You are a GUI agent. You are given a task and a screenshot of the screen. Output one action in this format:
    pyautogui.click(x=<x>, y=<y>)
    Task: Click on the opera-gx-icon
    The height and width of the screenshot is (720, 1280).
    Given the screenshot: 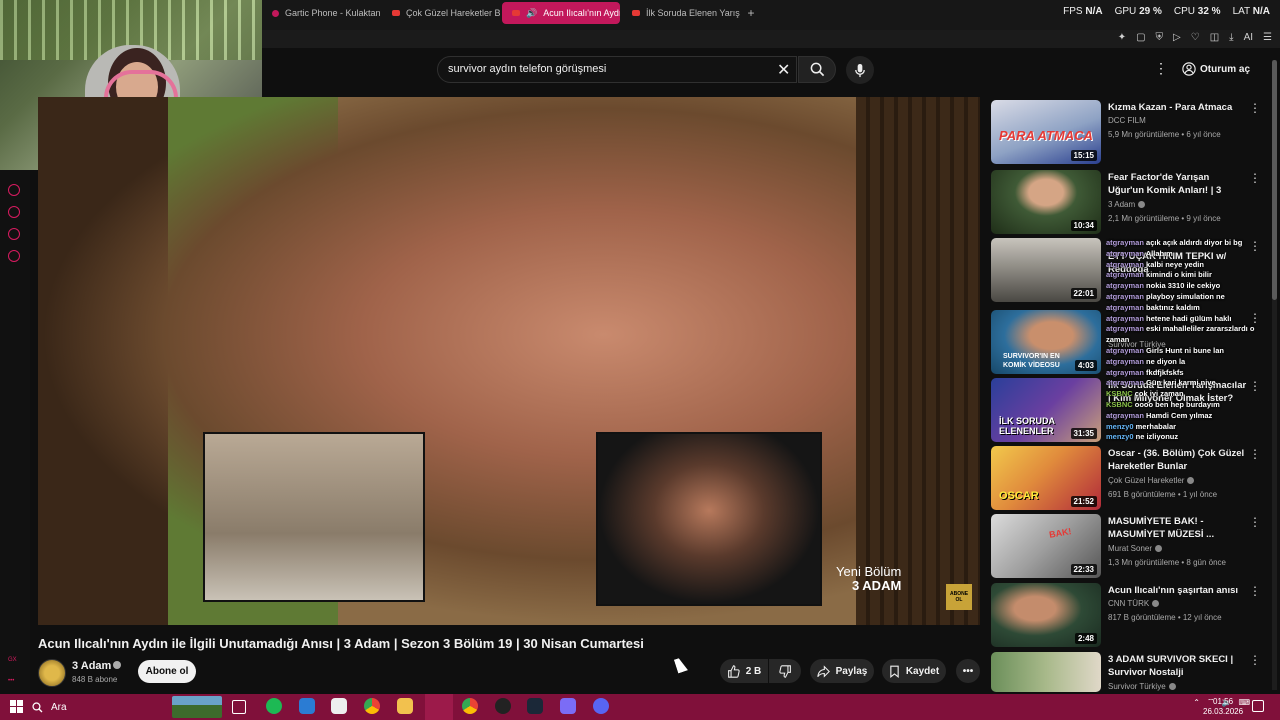 What is the action you would take?
    pyautogui.click(x=439, y=707)
    